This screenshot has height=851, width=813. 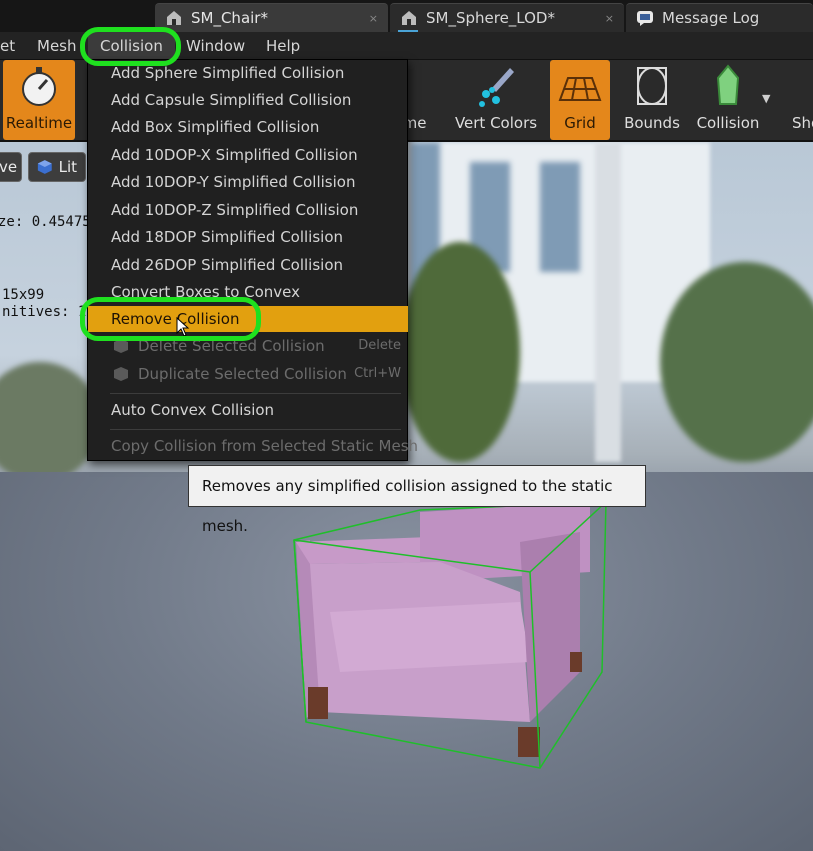 What do you see at coordinates (39, 123) in the screenshot?
I see `tool-label: Realtime` at bounding box center [39, 123].